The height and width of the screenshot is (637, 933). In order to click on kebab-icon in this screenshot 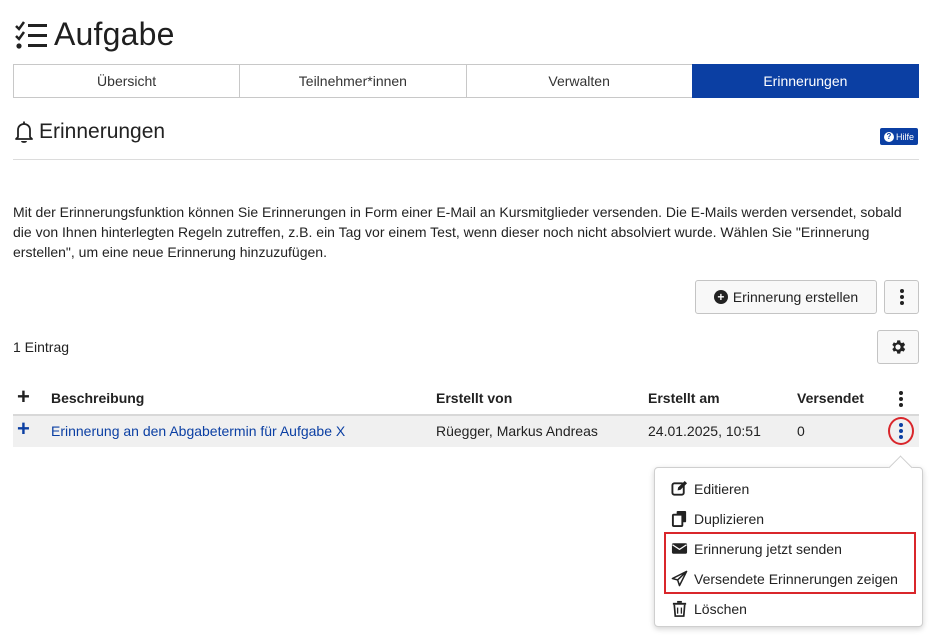, I will do `click(901, 297)`.